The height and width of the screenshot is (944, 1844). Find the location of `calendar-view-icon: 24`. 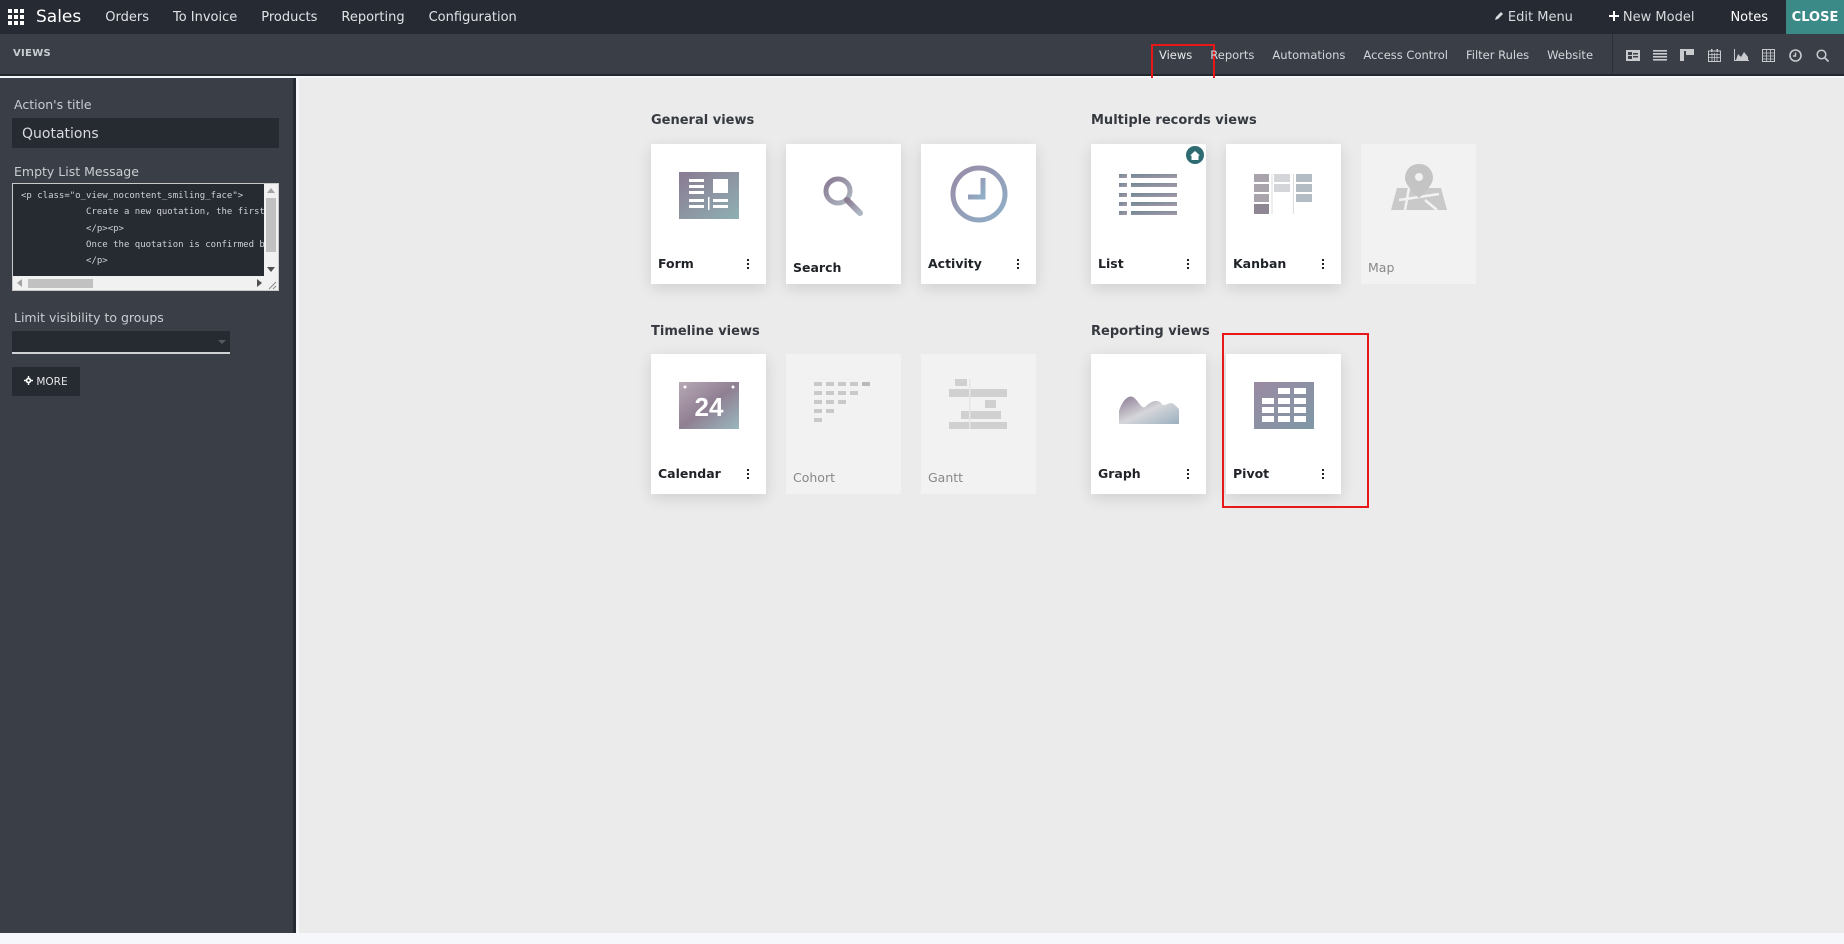

calendar-view-icon: 24 is located at coordinates (709, 404).